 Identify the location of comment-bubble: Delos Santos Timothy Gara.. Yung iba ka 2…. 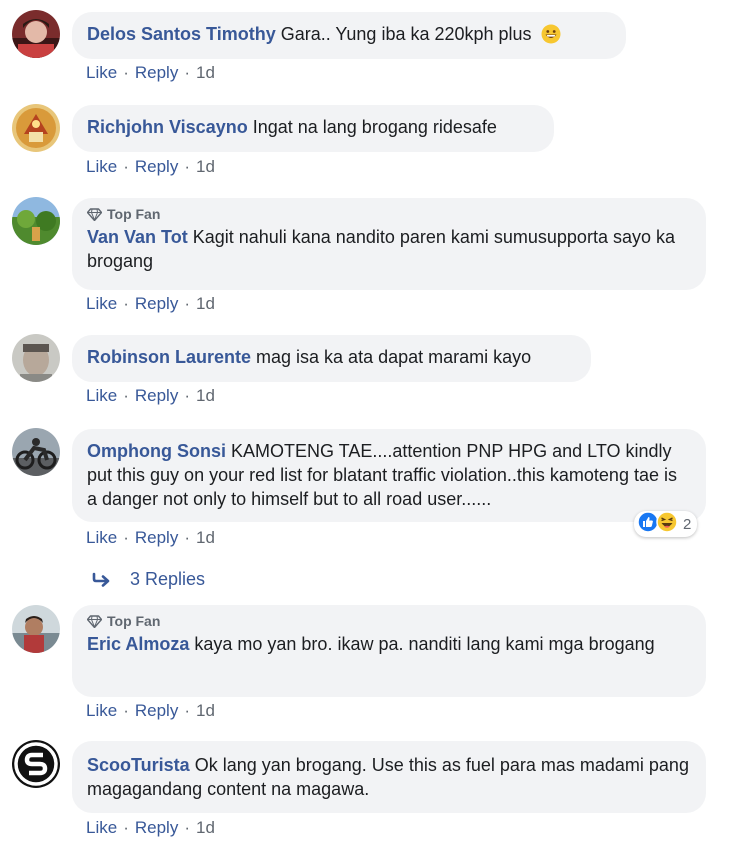
(349, 35).